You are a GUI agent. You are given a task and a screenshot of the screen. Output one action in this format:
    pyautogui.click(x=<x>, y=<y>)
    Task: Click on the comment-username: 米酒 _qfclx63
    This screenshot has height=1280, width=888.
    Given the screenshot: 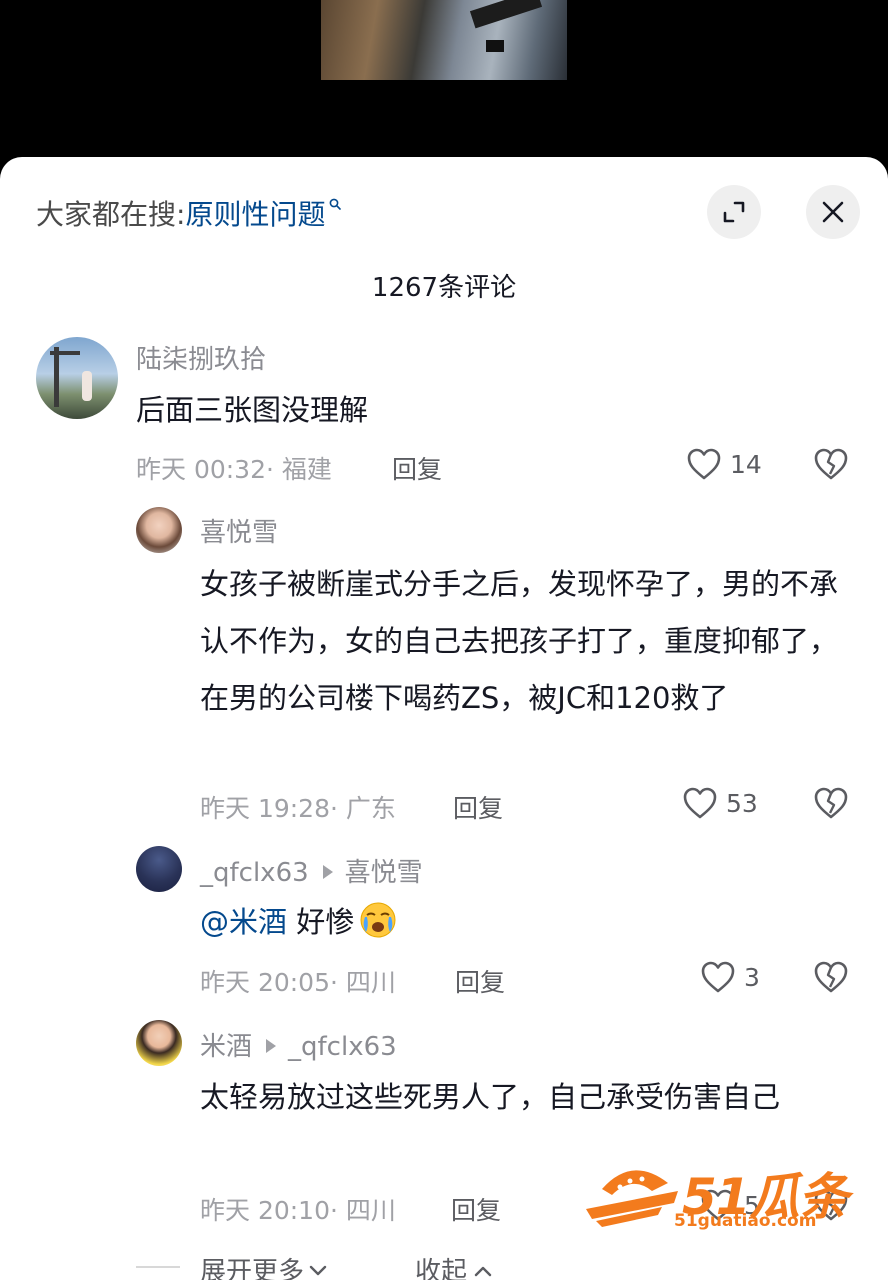 What is the action you would take?
    pyautogui.click(x=298, y=1044)
    